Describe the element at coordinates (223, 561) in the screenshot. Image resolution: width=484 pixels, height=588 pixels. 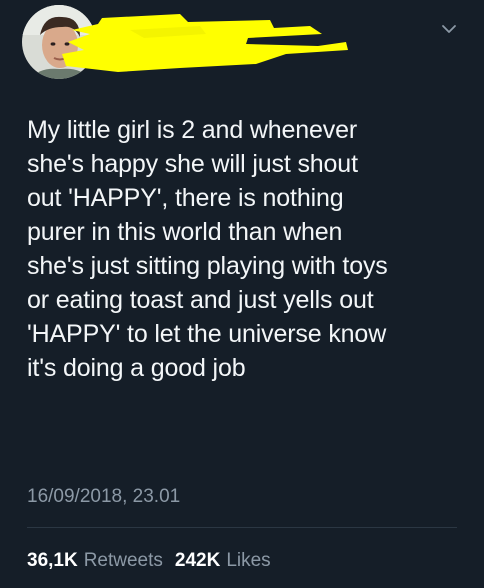
I see `likes-stat: 242K Likes` at that location.